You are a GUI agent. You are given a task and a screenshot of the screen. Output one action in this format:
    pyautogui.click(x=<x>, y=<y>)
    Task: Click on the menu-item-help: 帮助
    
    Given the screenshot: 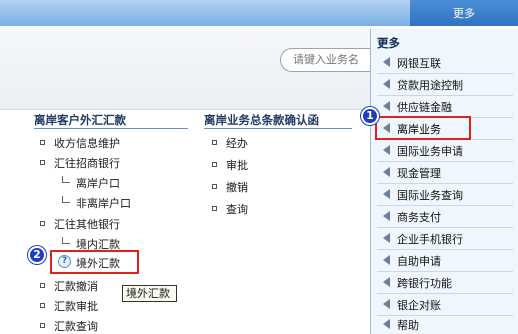 What is the action you would take?
    pyautogui.click(x=444, y=323)
    